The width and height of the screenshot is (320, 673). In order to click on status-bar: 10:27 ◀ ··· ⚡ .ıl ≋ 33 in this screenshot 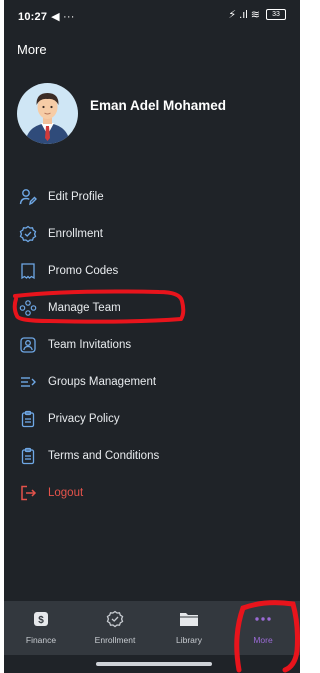, I will do `click(152, 15)`.